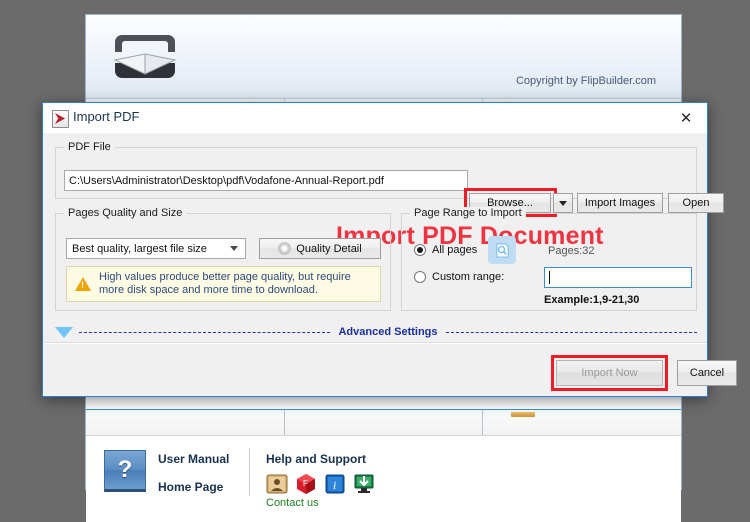 The image size is (750, 522). I want to click on warning-triangle-icon, so click(83, 284).